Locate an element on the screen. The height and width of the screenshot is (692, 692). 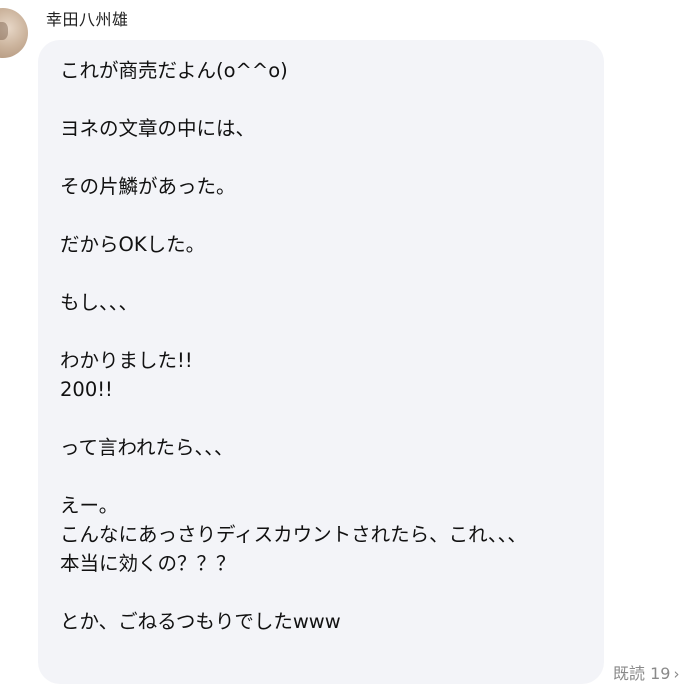
message-line: えー。 is located at coordinates (89, 505).